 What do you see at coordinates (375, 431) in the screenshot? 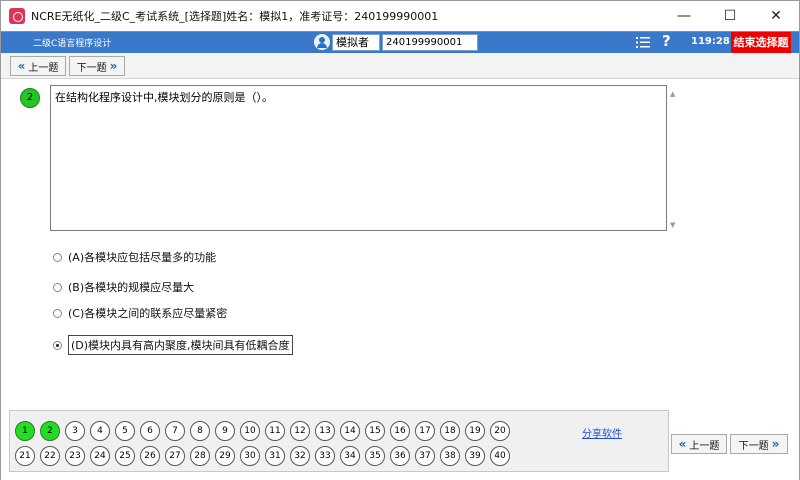
I see `question-jump-15: 15` at bounding box center [375, 431].